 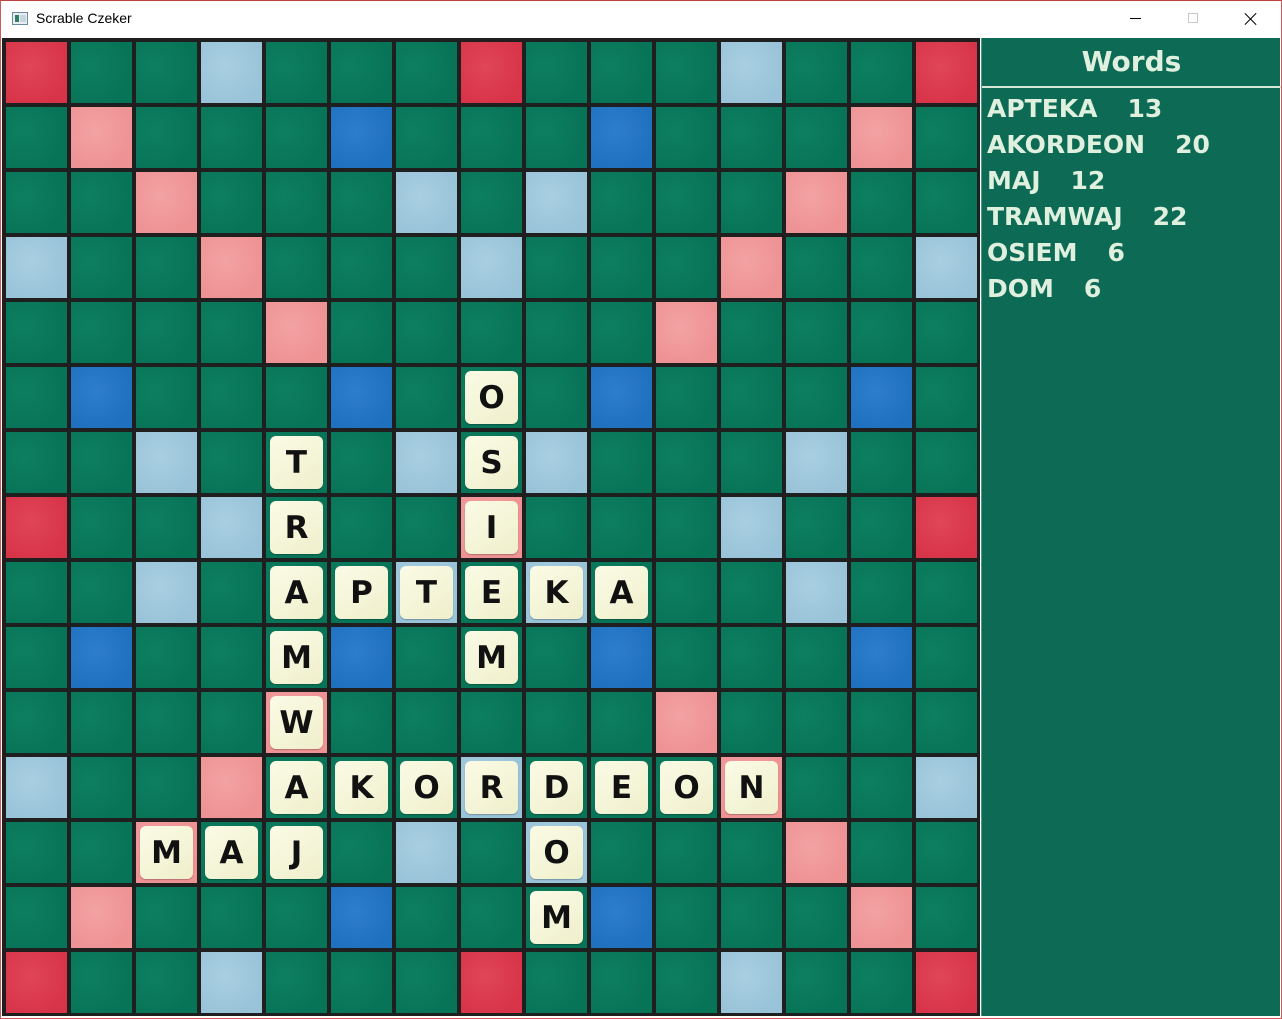 What do you see at coordinates (361, 592) in the screenshot?
I see `letter-tile: P` at bounding box center [361, 592].